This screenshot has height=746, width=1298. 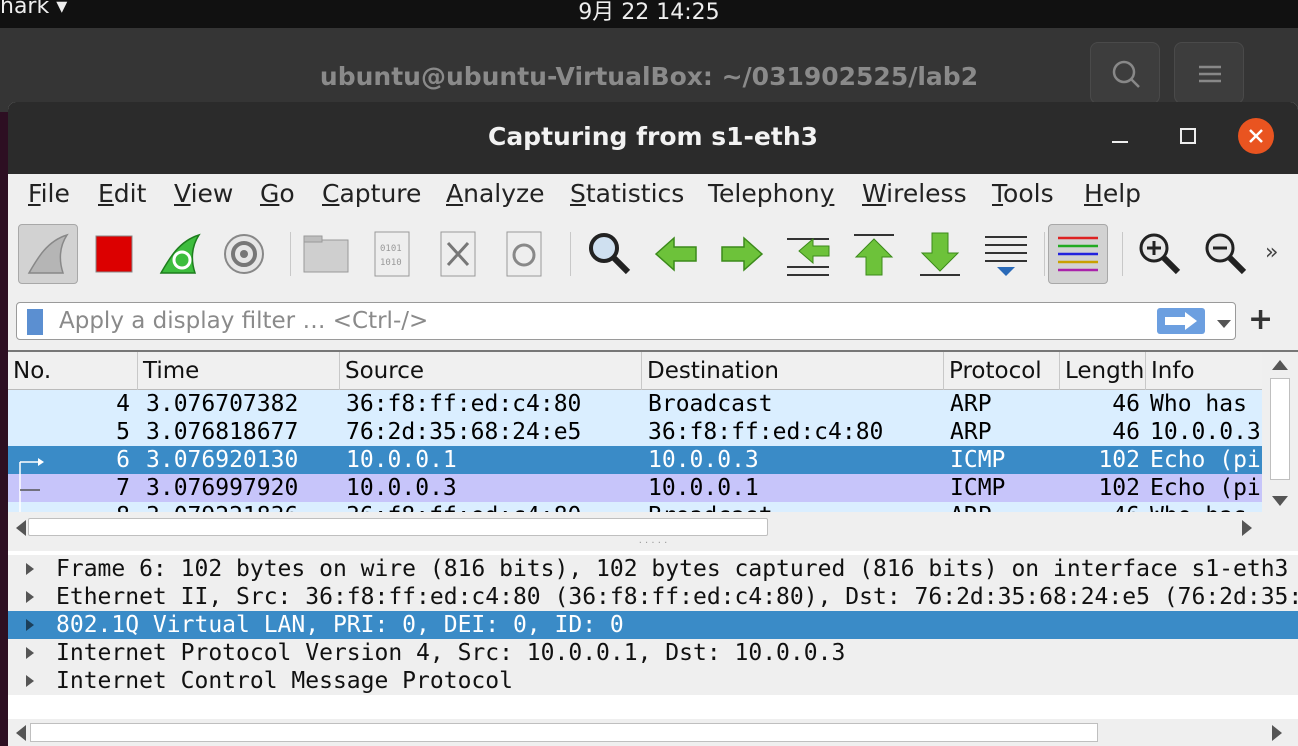 I want to click on clock: 9月 22 14:25, so click(x=649, y=13).